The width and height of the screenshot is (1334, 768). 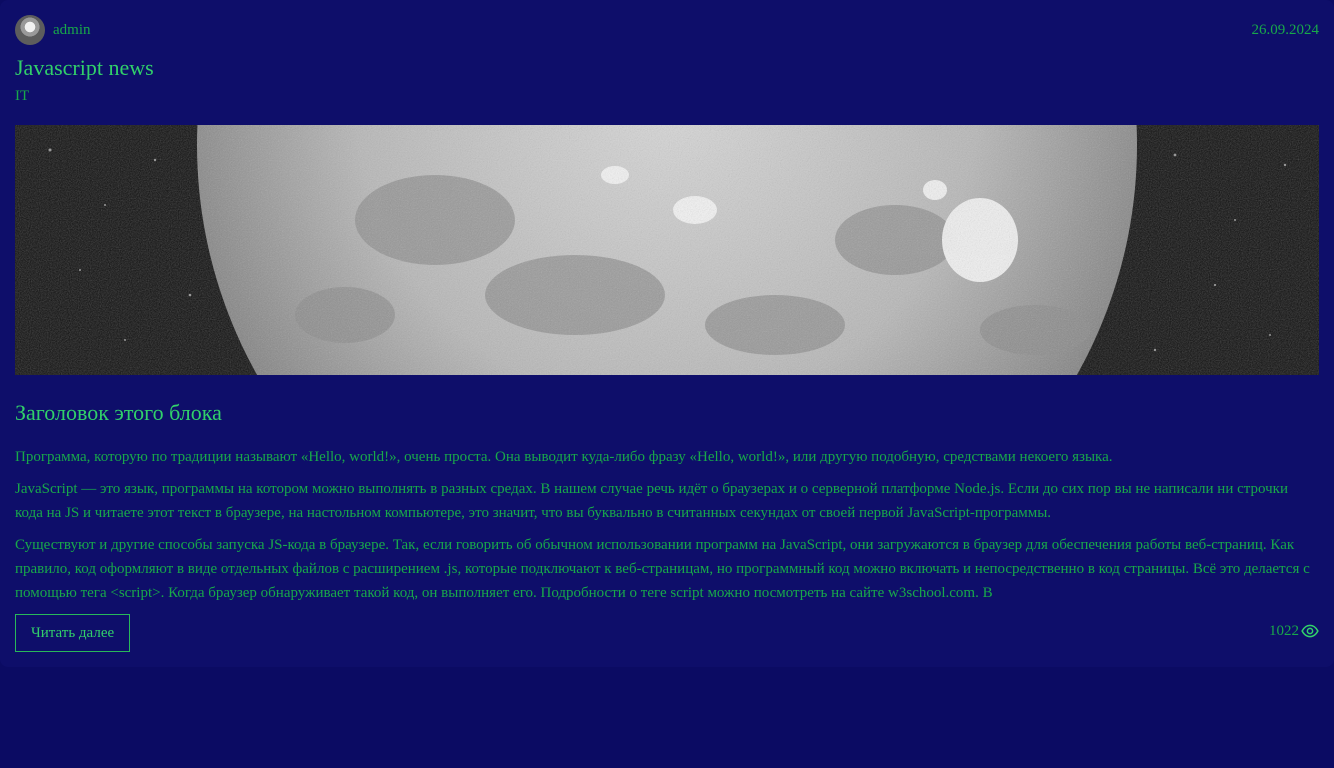 What do you see at coordinates (22, 96) in the screenshot?
I see `post-category: IT` at bounding box center [22, 96].